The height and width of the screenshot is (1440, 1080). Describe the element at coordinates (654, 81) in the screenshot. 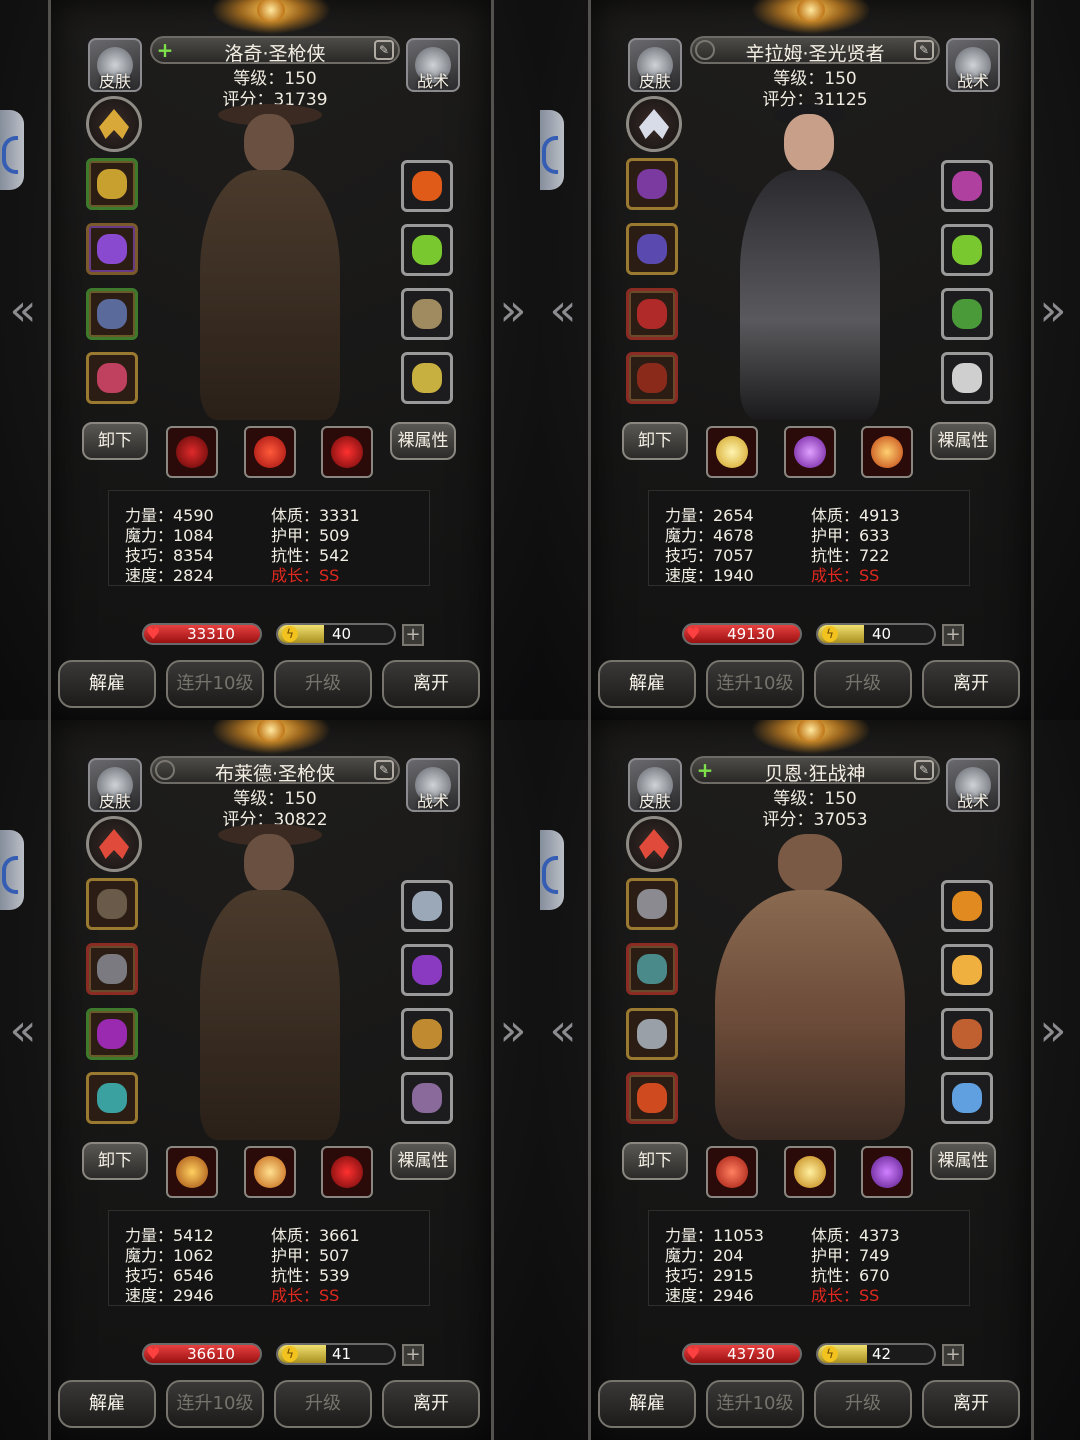

I see `skin-label: 皮肤` at that location.